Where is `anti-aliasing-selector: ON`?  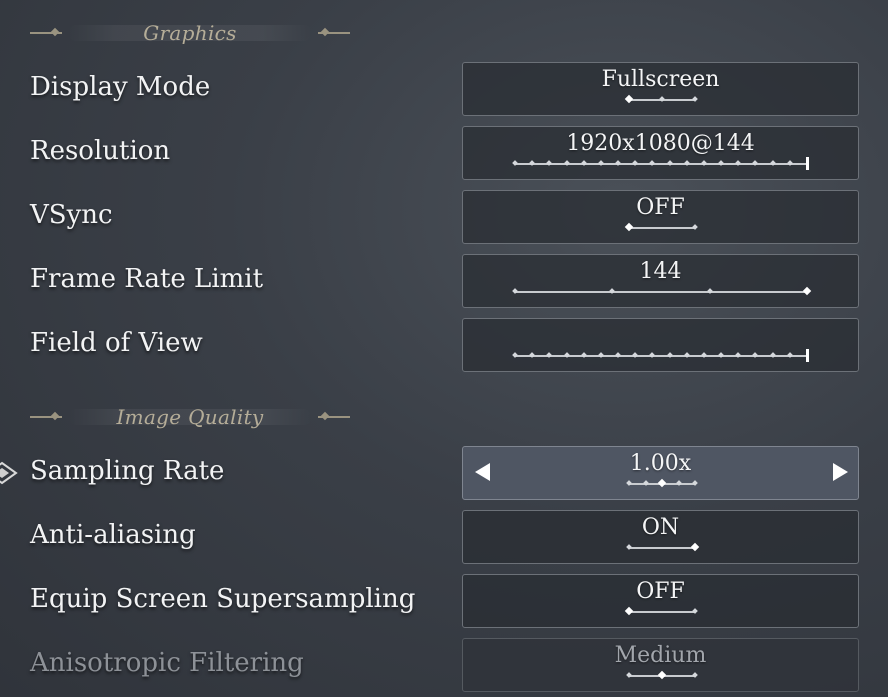 anti-aliasing-selector: ON is located at coordinates (660, 537).